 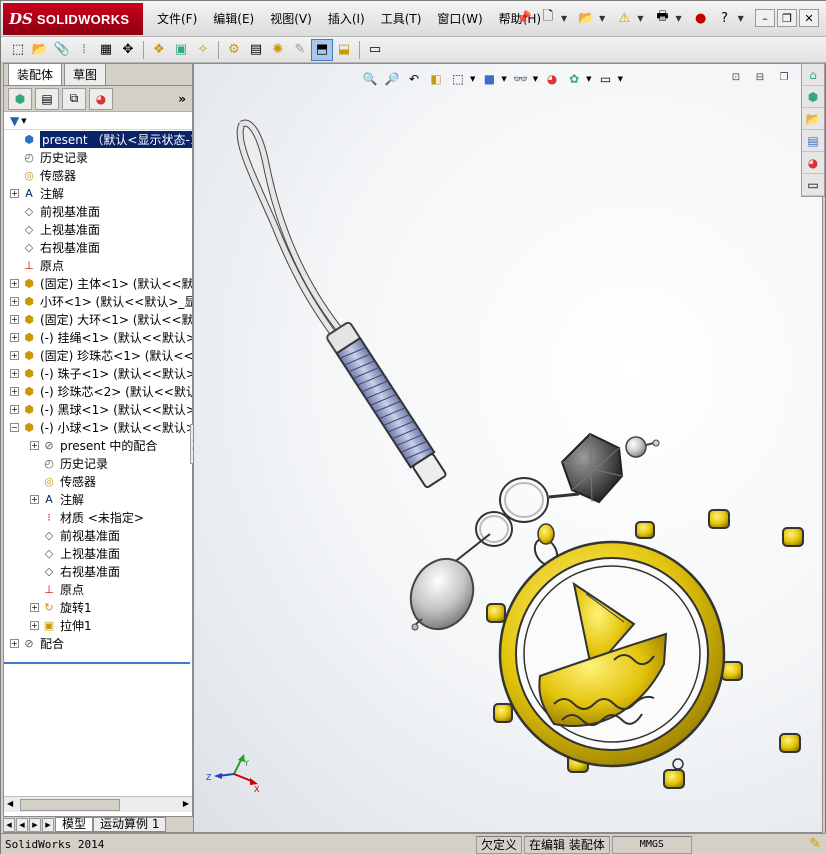 I want to click on menu-window: 窗口(W), so click(x=459, y=19).